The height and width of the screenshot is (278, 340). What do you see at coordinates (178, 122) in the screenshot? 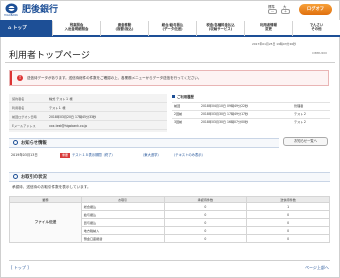
I see `history-when: 3回前` at bounding box center [178, 122].